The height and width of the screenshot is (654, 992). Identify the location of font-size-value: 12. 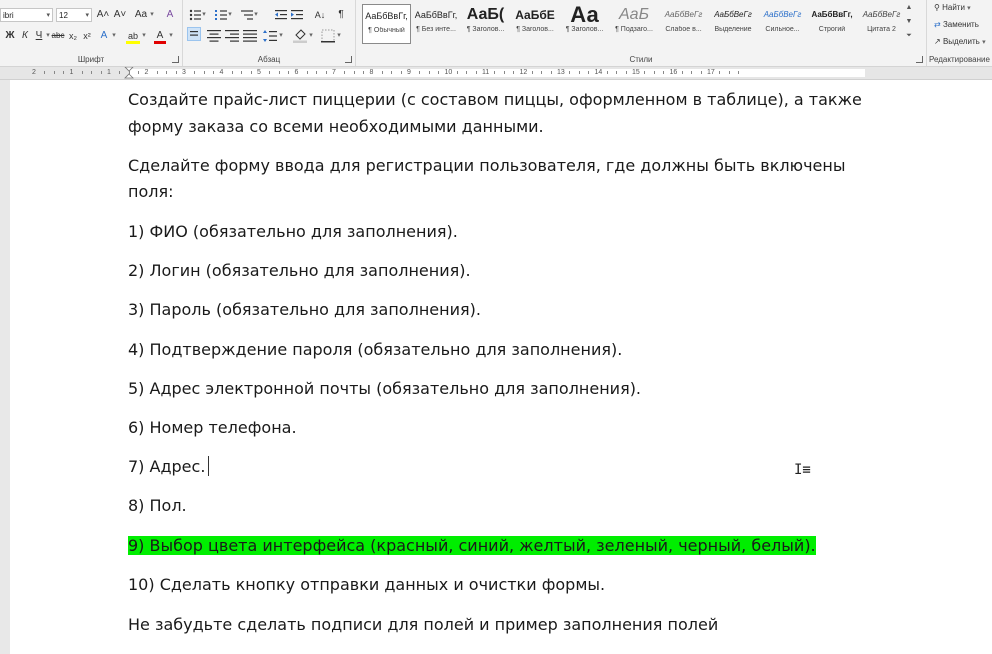
(63, 15).